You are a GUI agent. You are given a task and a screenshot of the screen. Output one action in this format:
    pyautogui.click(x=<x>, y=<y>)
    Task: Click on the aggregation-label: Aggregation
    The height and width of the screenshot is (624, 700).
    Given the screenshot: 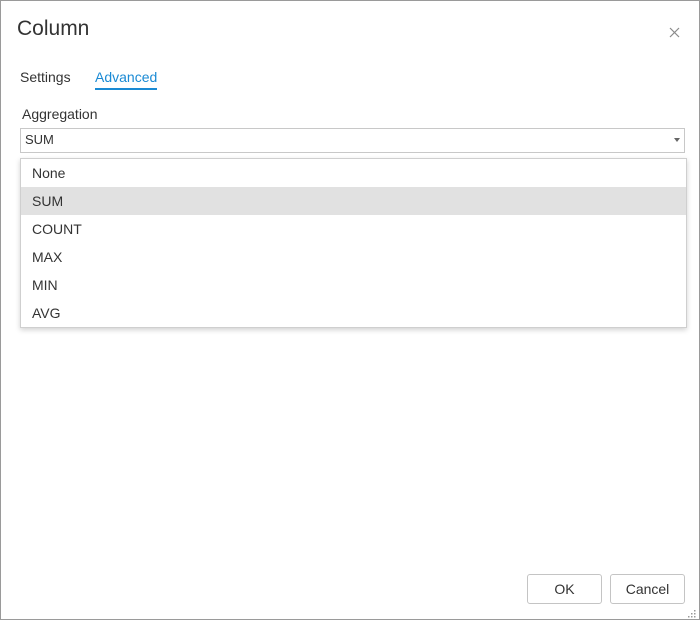 What is the action you would take?
    pyautogui.click(x=60, y=114)
    